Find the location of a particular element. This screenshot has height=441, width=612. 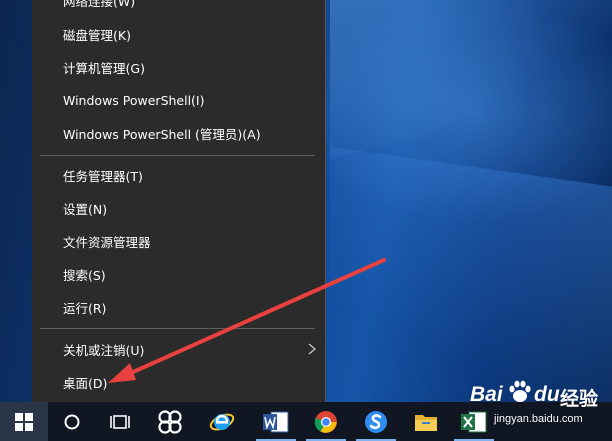

watermark-url: jingyan.baidu.com is located at coordinates (538, 419).